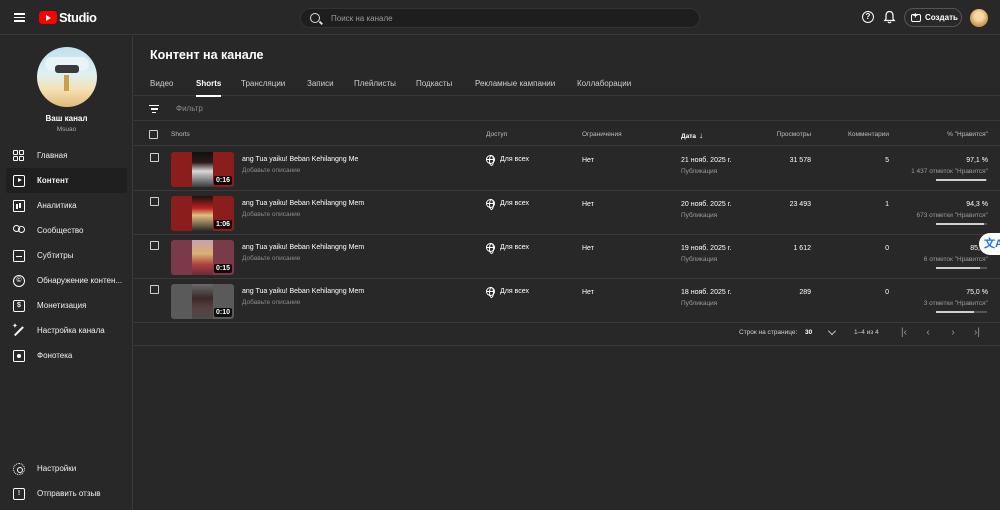 Image resolution: width=1000 pixels, height=510 pixels. What do you see at coordinates (692, 135) in the screenshot?
I see `column-date: Дата ↓` at bounding box center [692, 135].